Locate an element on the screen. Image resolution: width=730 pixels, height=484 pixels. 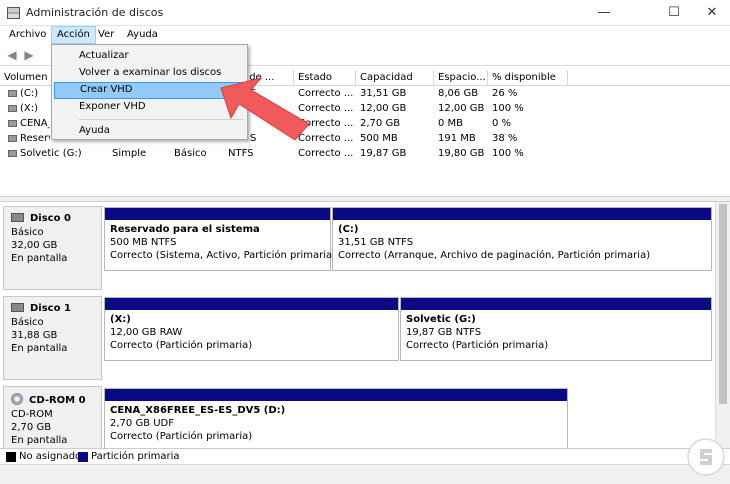
solvetic-logo-icon is located at coordinates (706, 457).